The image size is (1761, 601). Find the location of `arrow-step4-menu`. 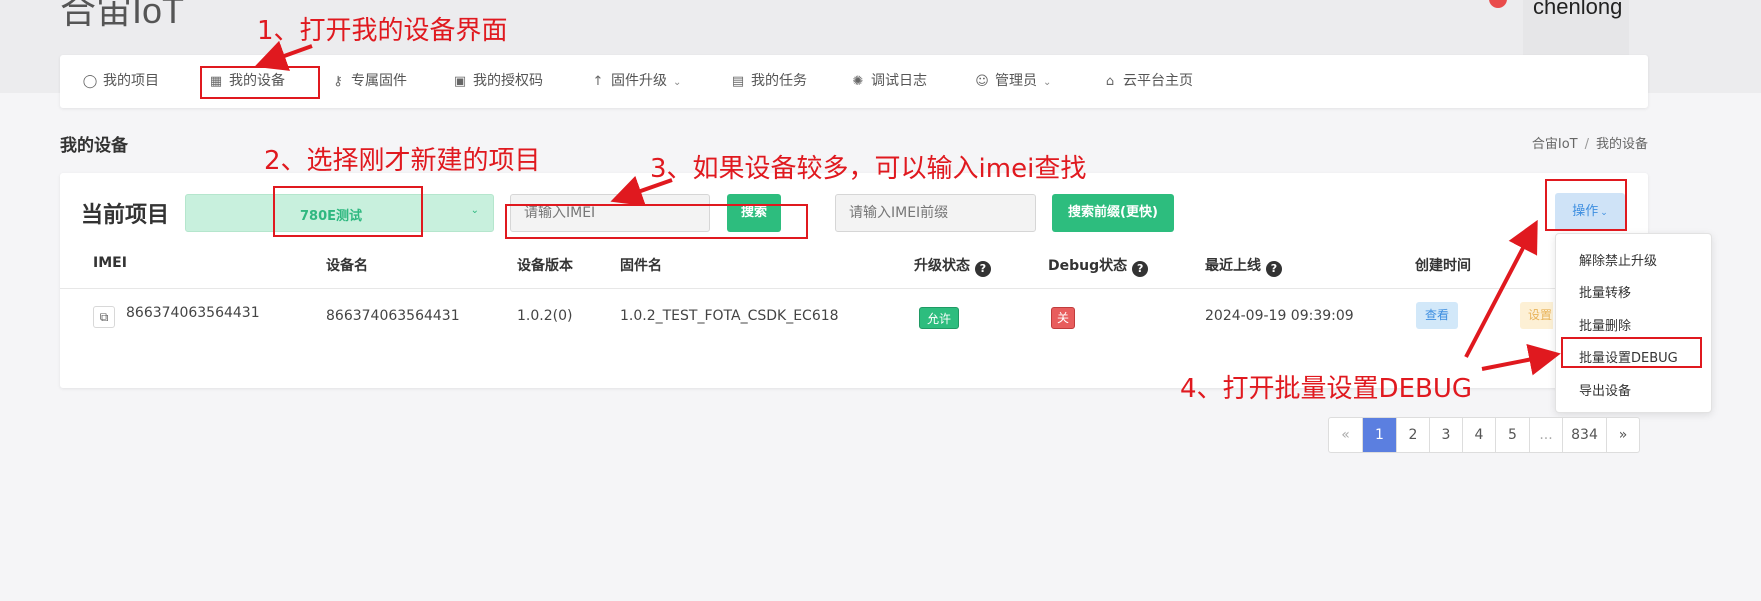

arrow-step4-menu is located at coordinates (1521, 359).